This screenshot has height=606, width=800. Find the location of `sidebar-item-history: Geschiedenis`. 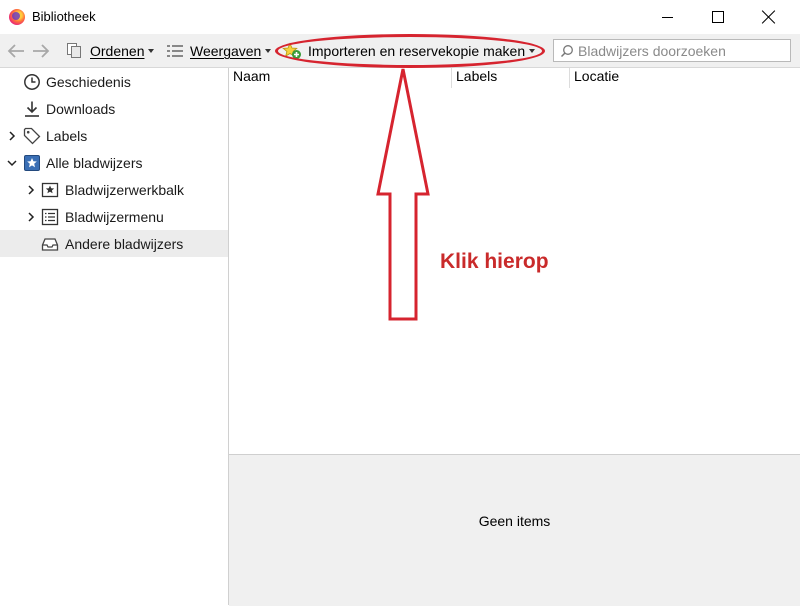

sidebar-item-history: Geschiedenis is located at coordinates (114, 81).